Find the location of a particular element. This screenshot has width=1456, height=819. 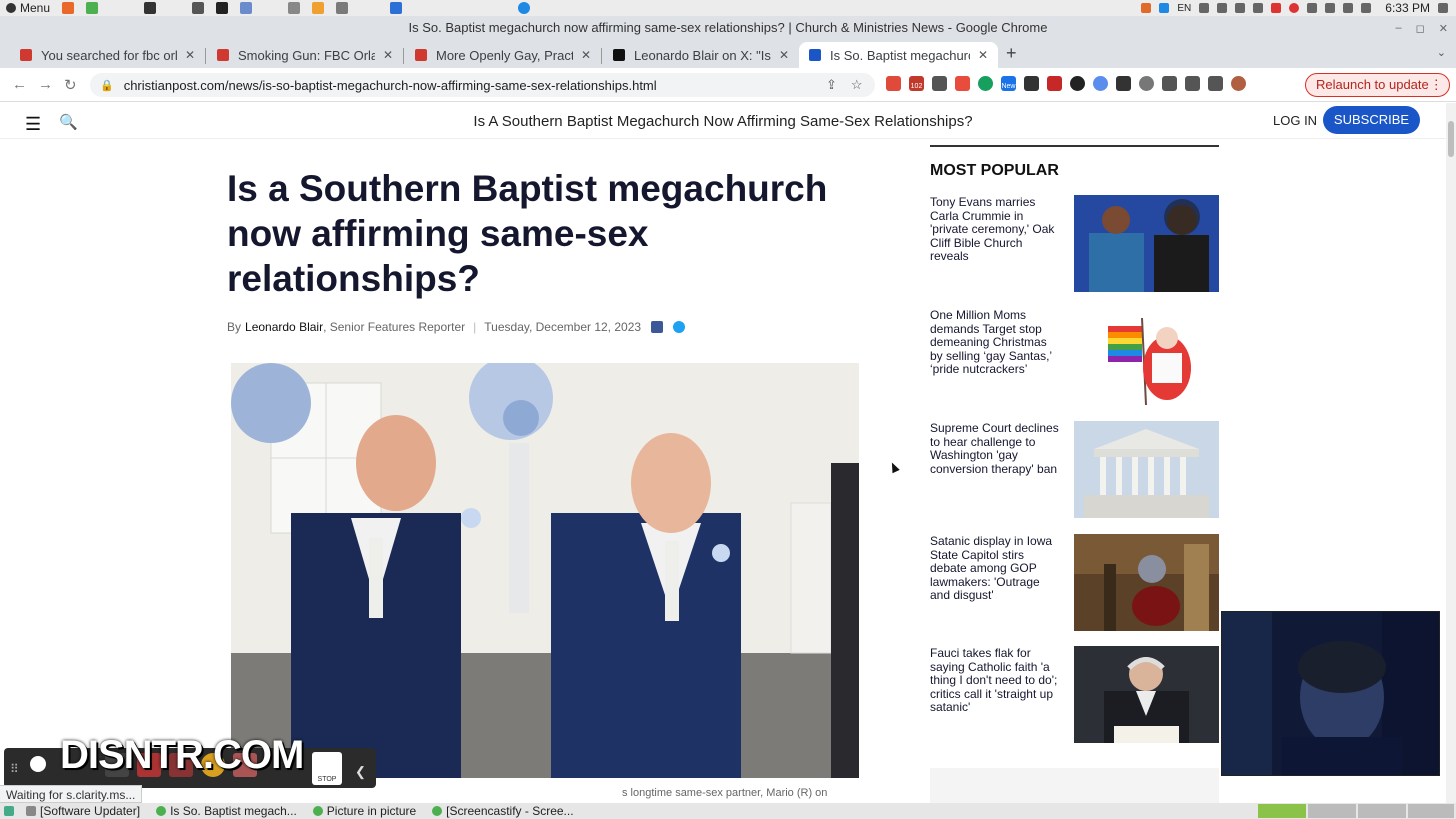

volume-icon is located at coordinates (1366, 8).